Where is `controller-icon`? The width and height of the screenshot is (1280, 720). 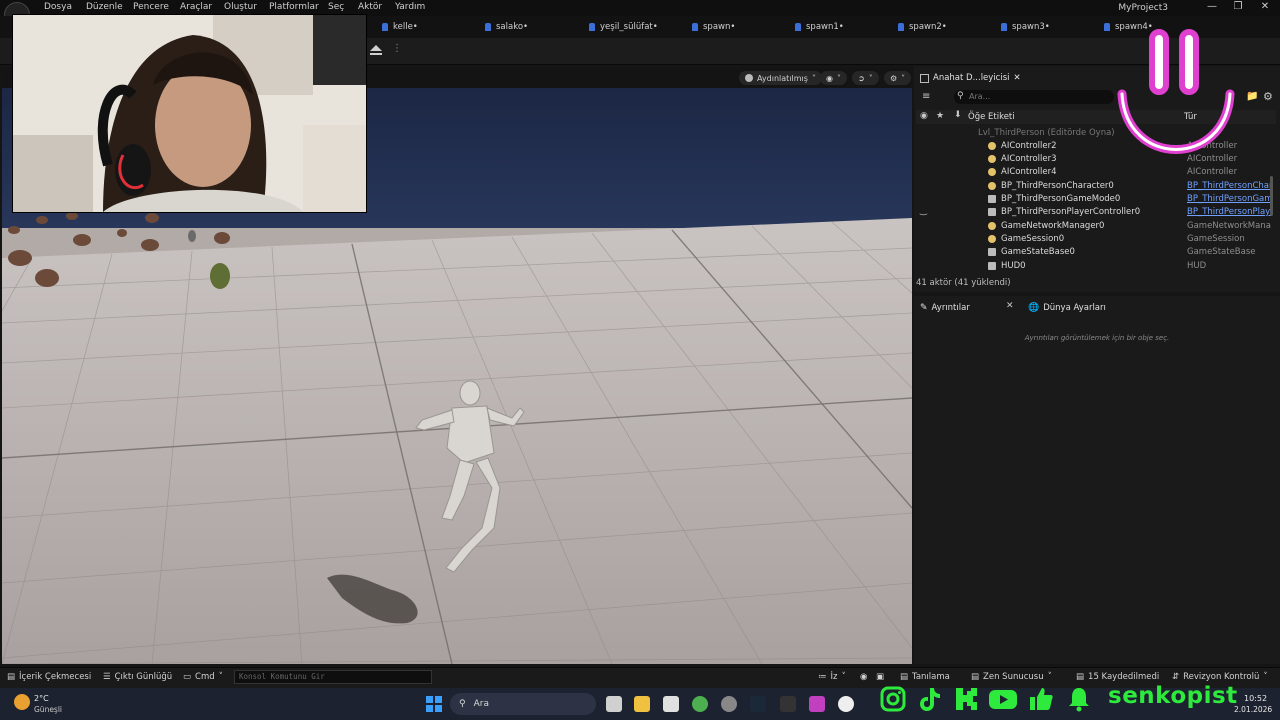
controller-icon is located at coordinates (992, 212).